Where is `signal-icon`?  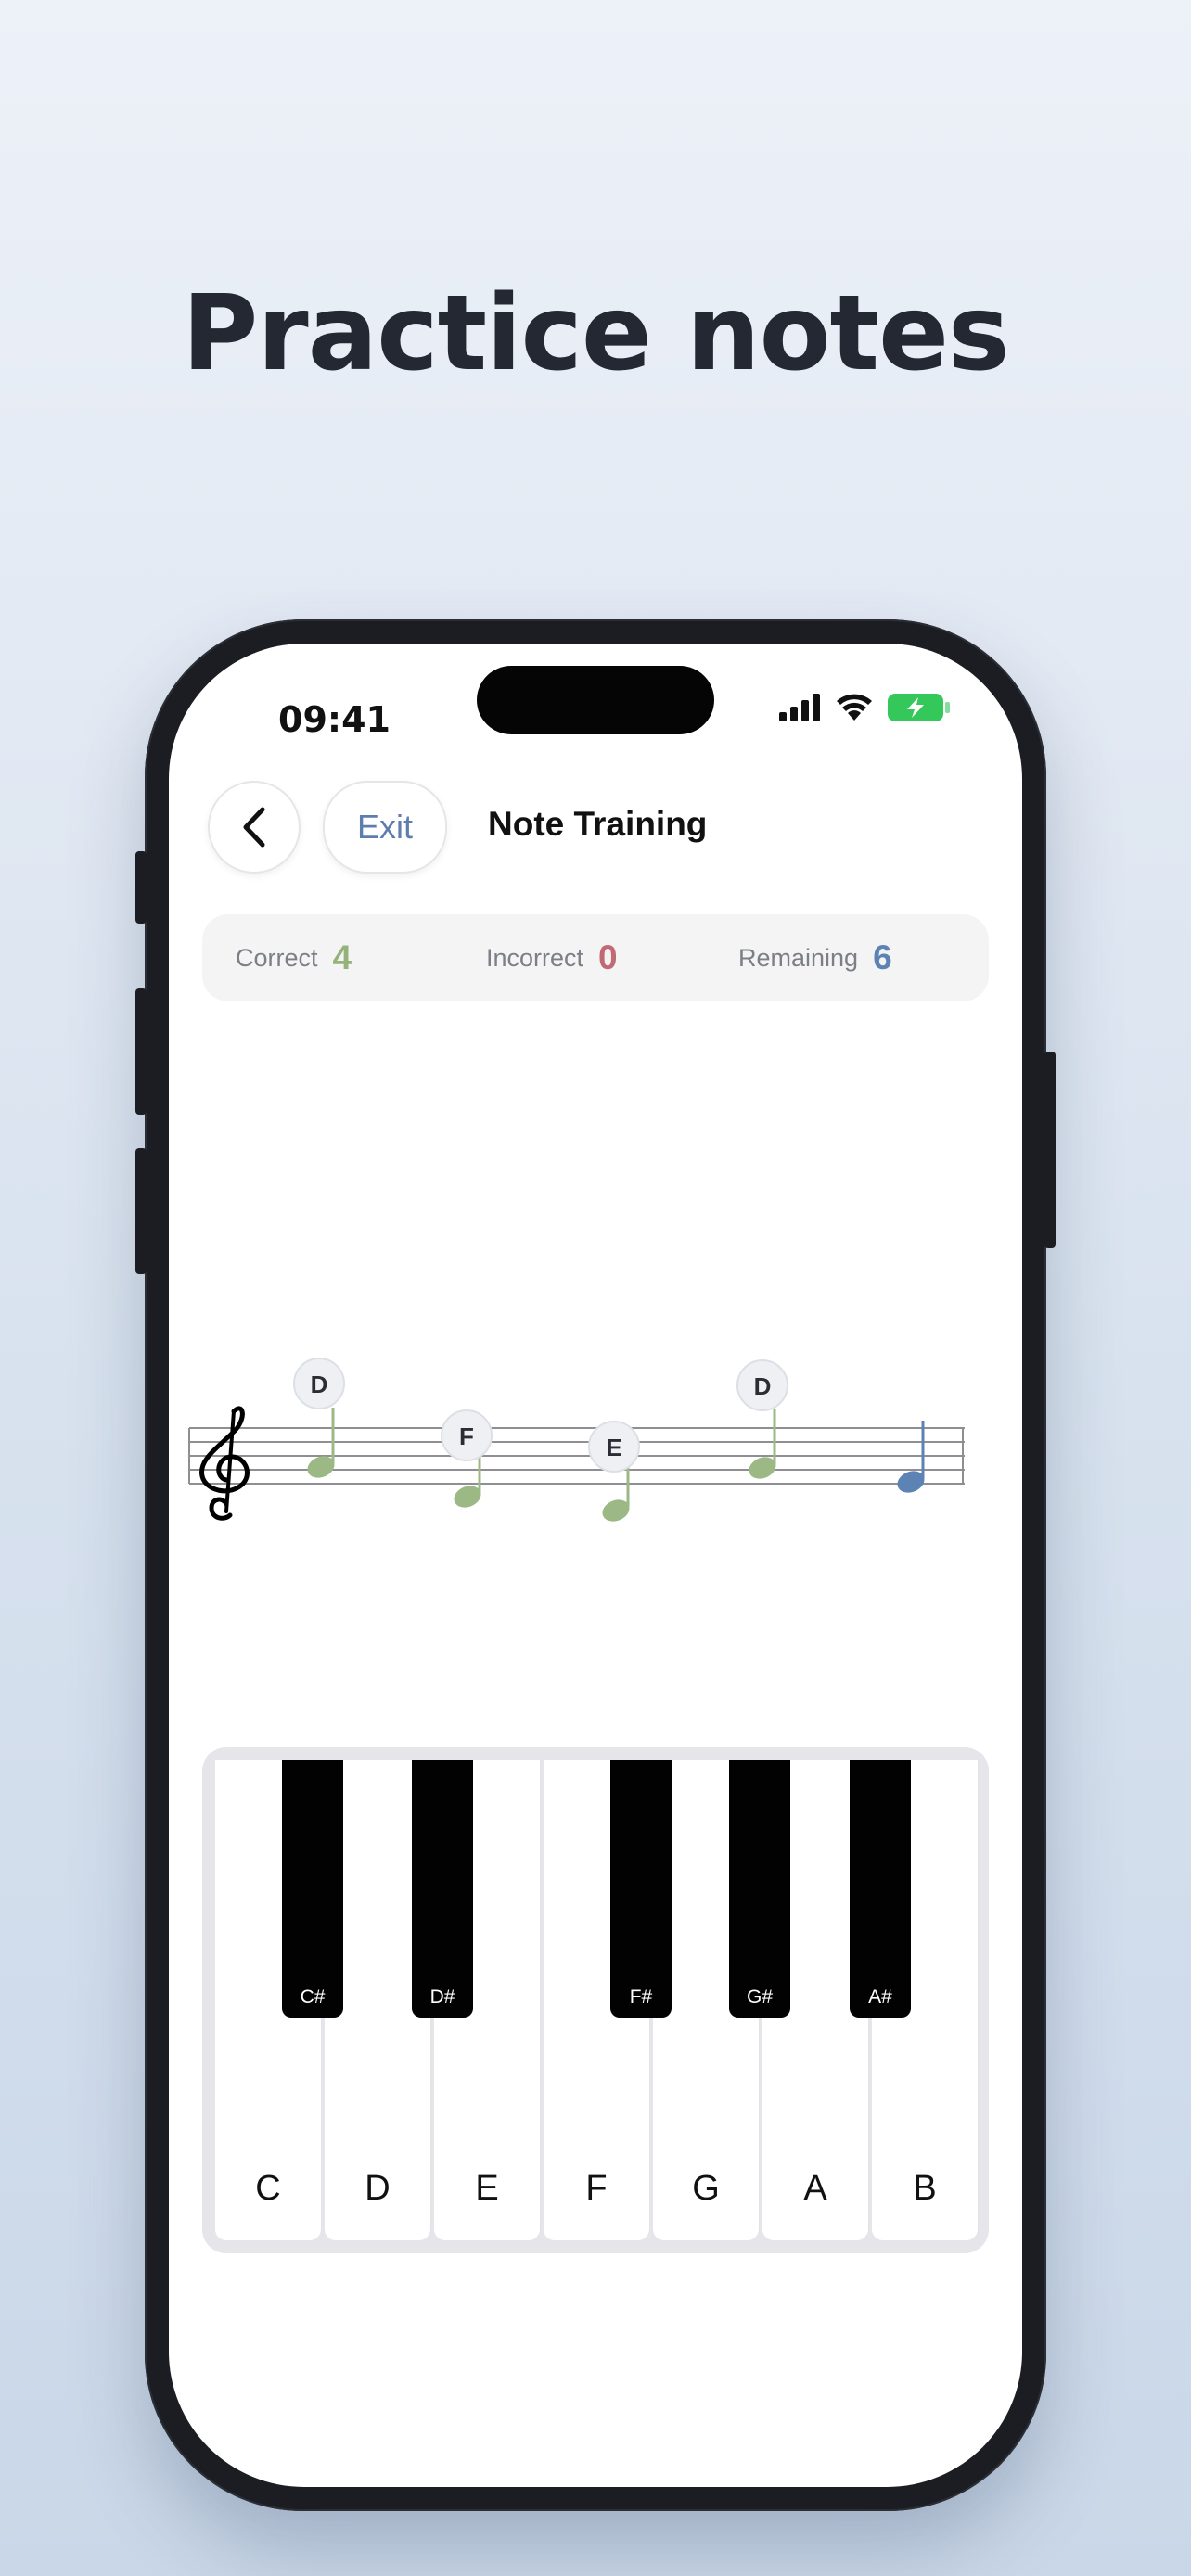 signal-icon is located at coordinates (799, 707).